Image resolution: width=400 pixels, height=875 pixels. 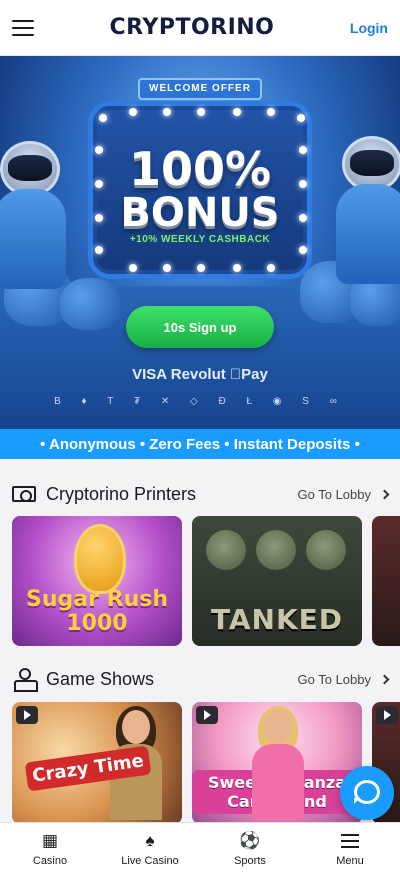 I want to click on login-button: Login, so click(x=369, y=28).